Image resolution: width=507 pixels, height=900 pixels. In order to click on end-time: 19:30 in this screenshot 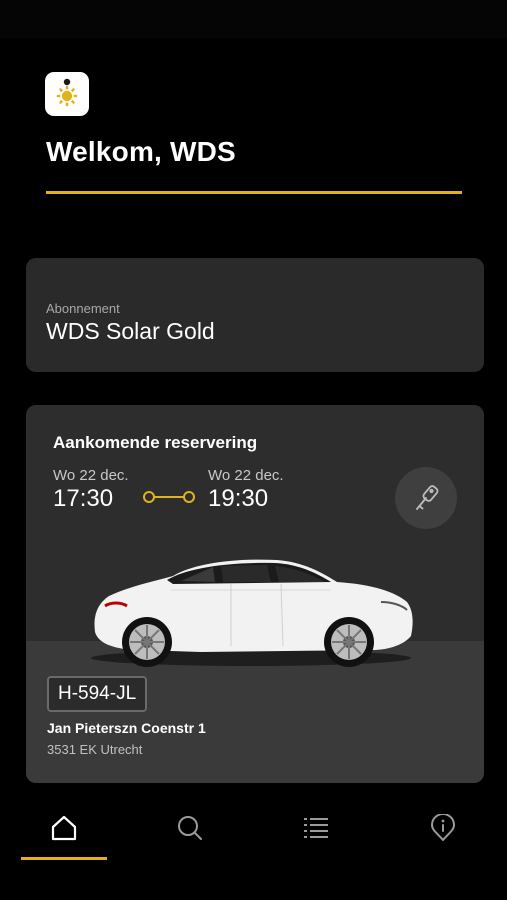, I will do `click(238, 498)`.